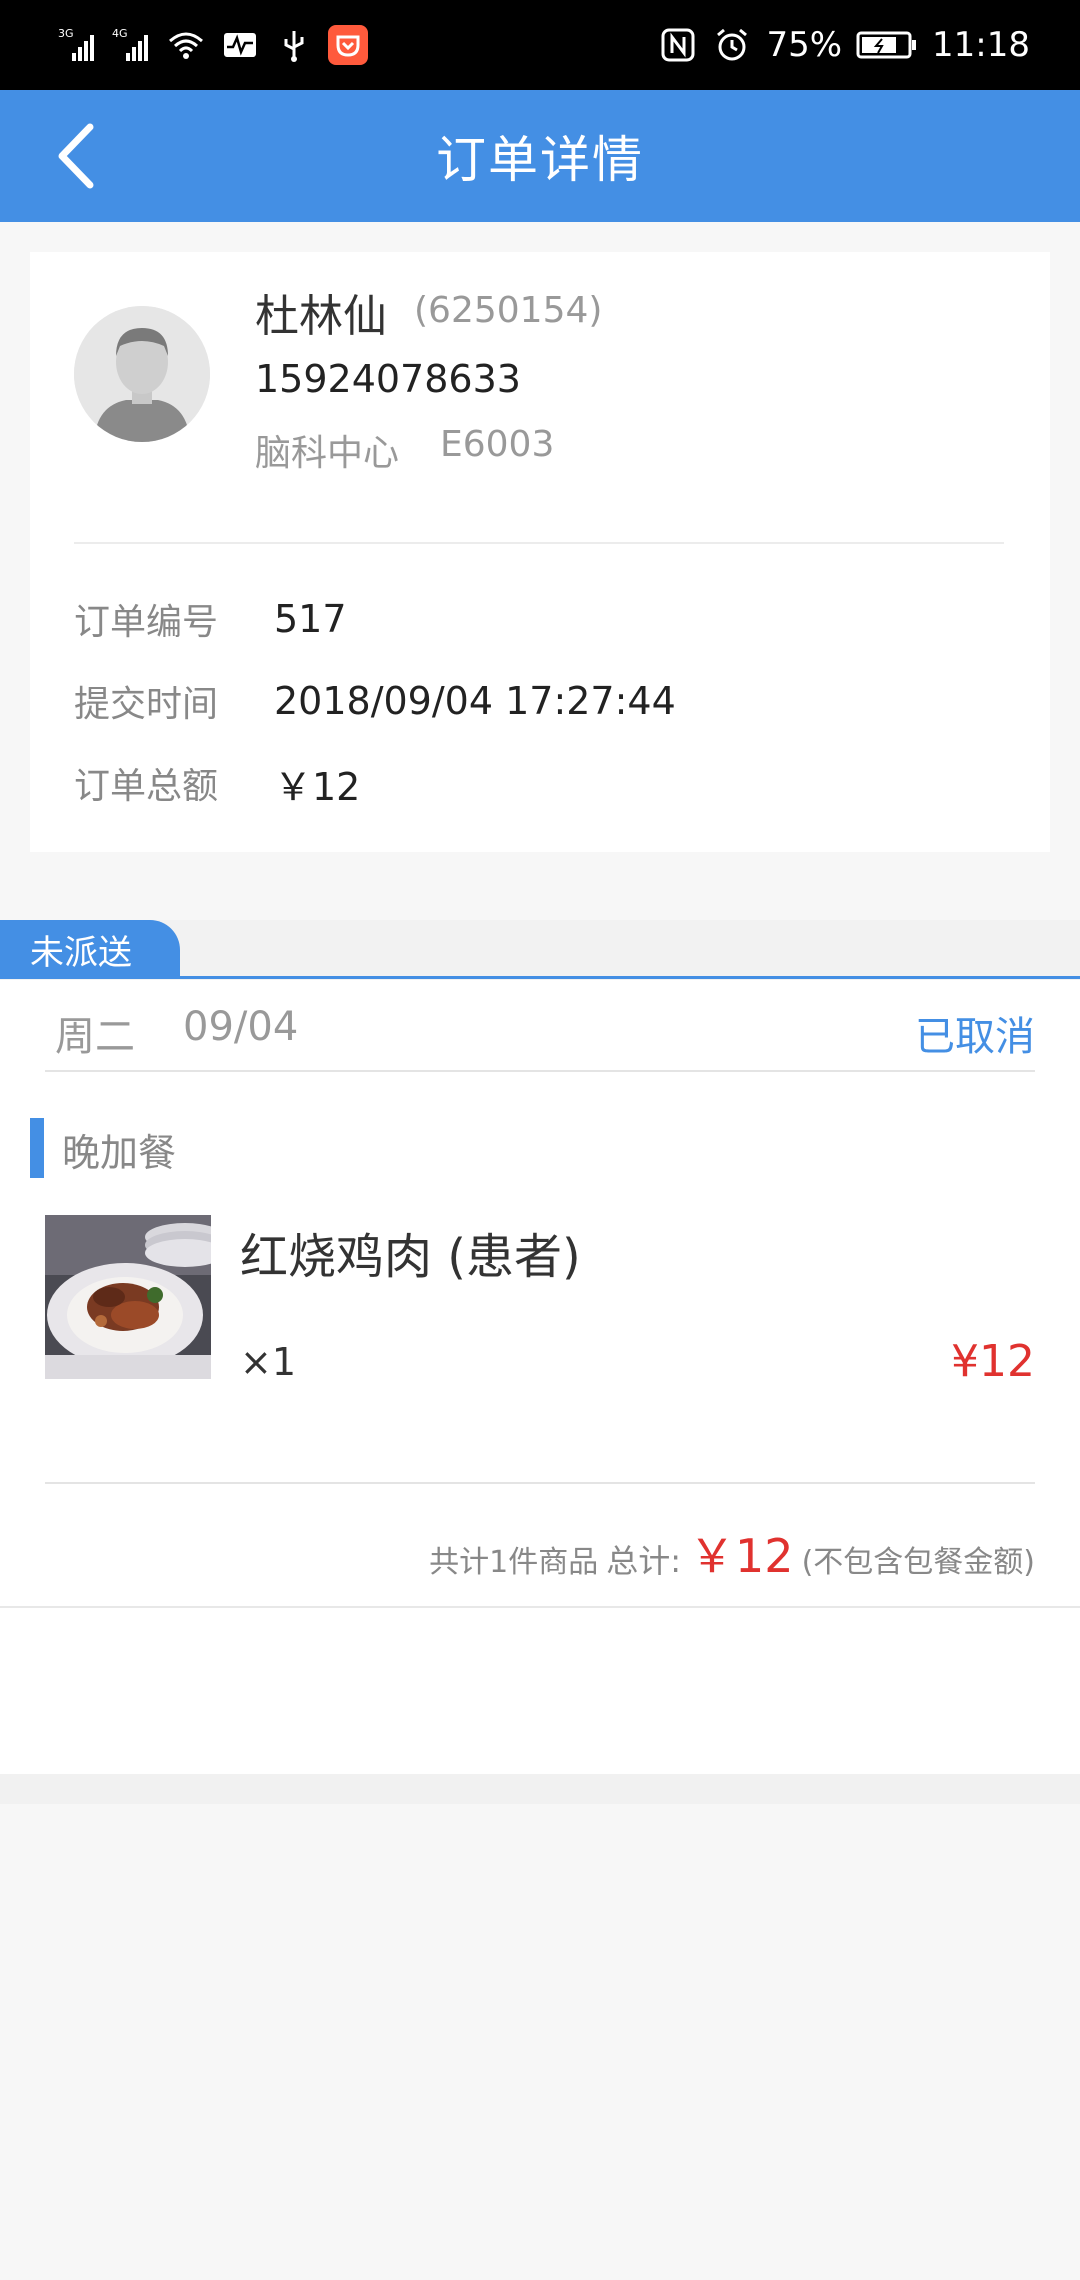  What do you see at coordinates (294, 45) in the screenshot?
I see `usb-icon` at bounding box center [294, 45].